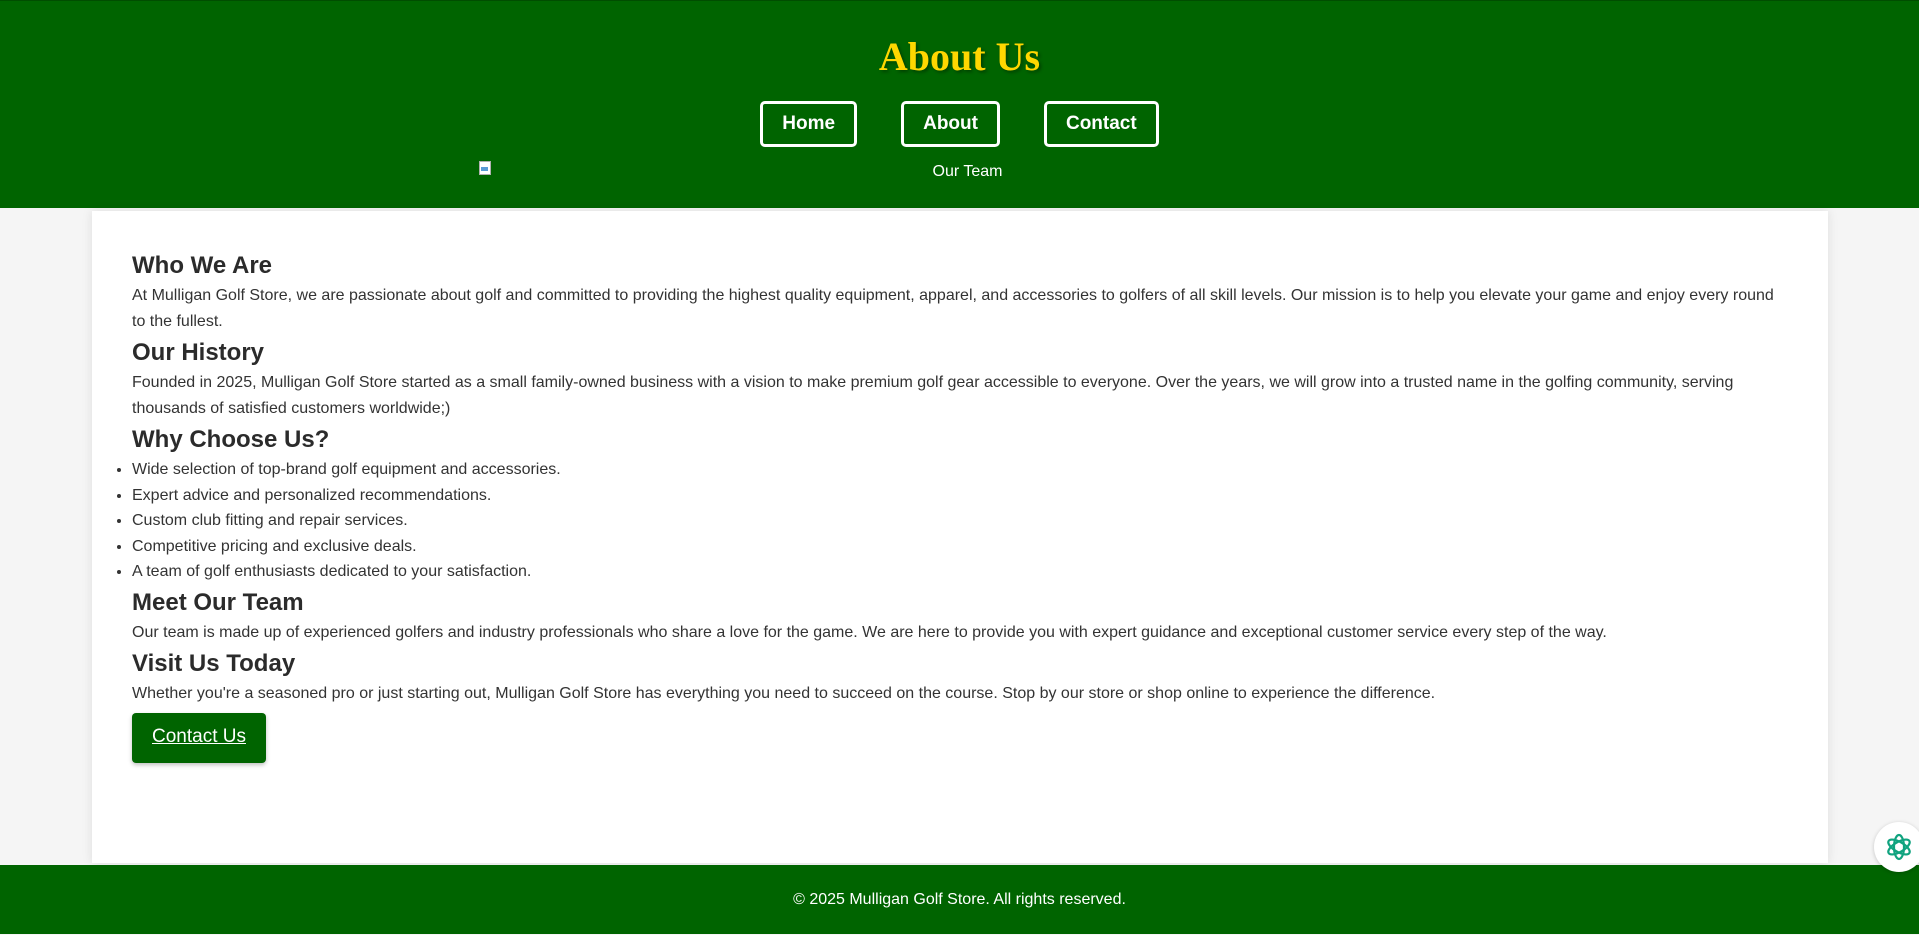  I want to click on team-image-alt-text: Our Team, so click(967, 171).